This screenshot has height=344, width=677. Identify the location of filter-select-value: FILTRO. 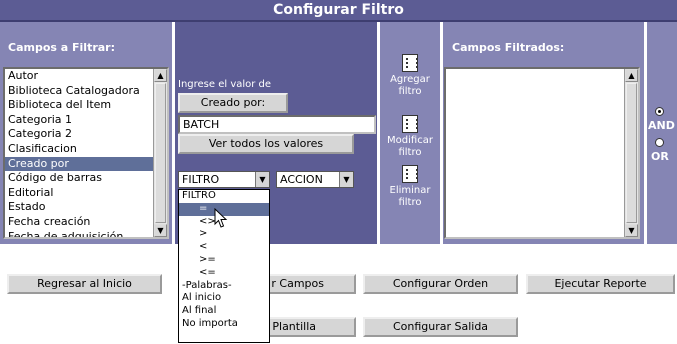
(201, 179).